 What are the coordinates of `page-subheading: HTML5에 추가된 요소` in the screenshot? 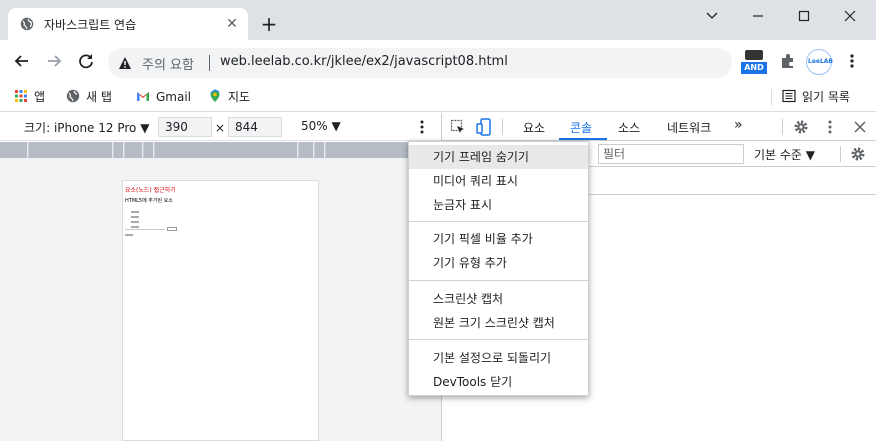 It's located at (149, 201).